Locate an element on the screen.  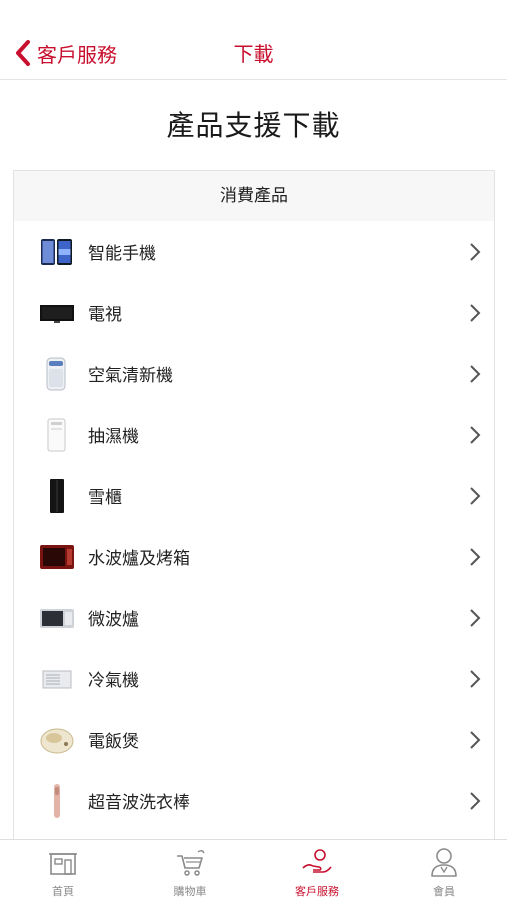
top-navigation-bar: 客戶服務 下載 is located at coordinates (253, 40).